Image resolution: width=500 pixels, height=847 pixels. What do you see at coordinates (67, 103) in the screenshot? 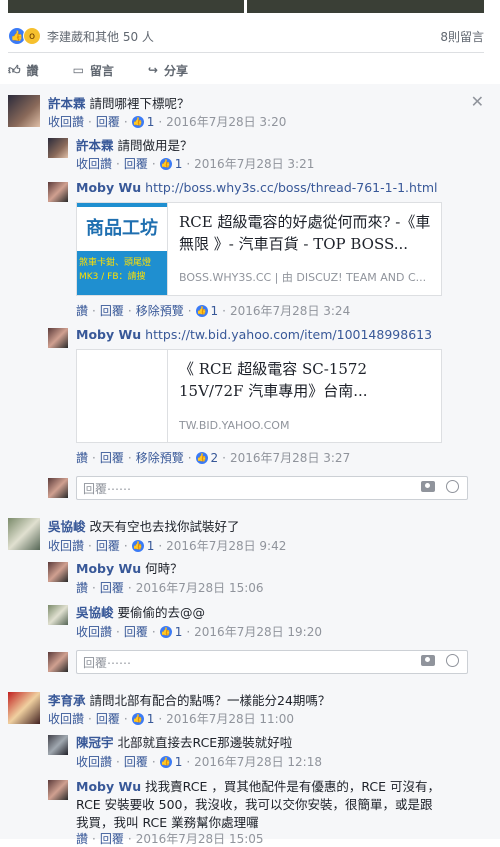
I see `comment-author: 許本霖` at bounding box center [67, 103].